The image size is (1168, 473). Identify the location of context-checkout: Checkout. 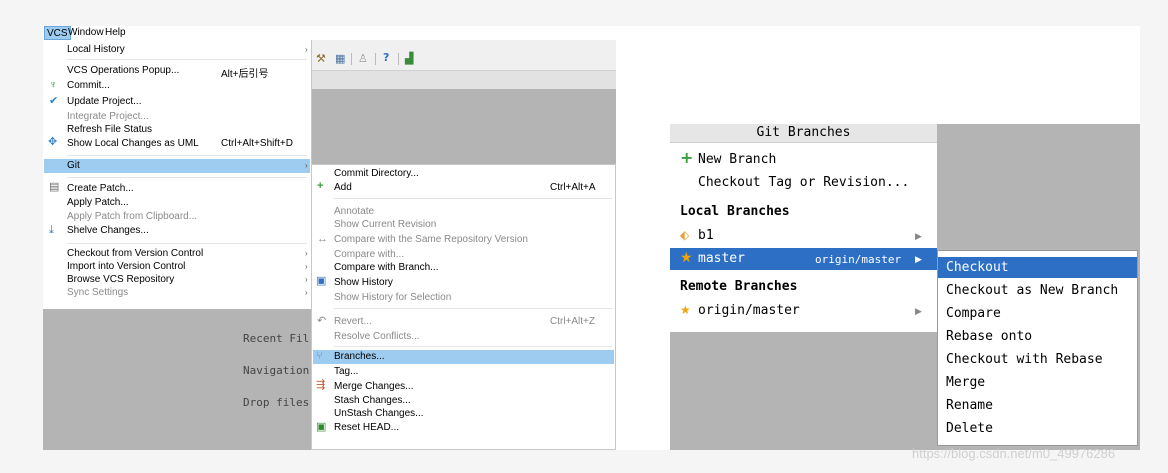
(977, 267).